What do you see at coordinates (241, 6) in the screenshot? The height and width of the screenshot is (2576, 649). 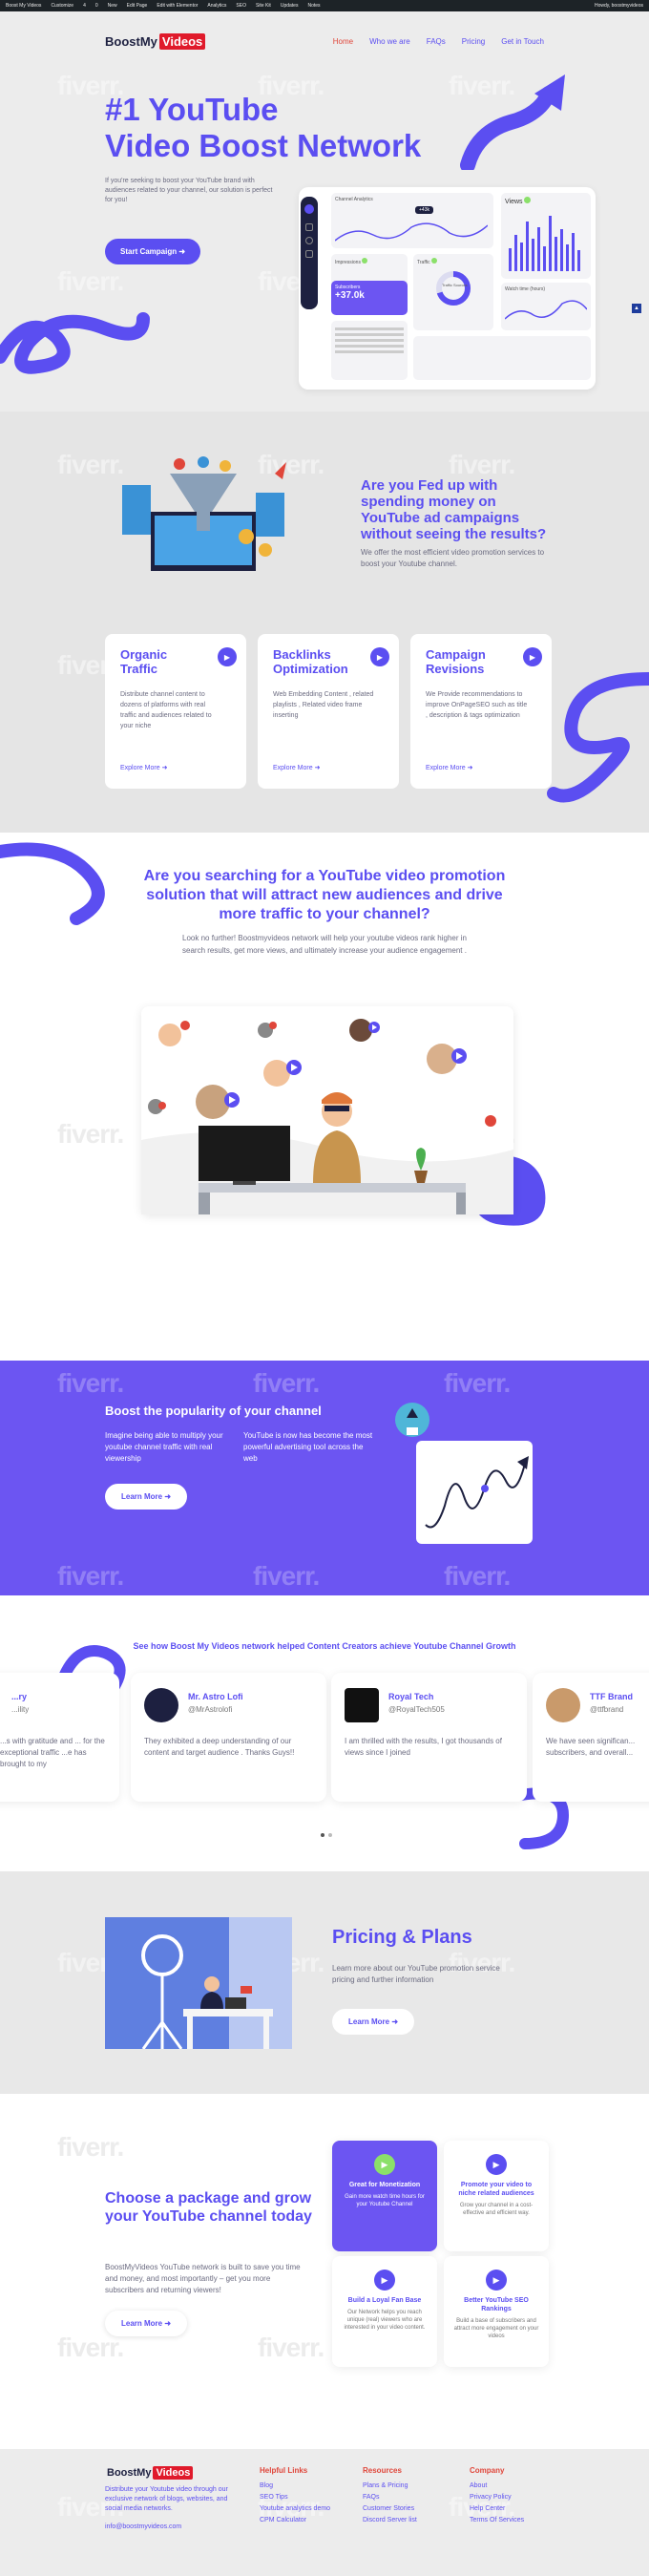 I see `admin-item: SEO` at bounding box center [241, 6].